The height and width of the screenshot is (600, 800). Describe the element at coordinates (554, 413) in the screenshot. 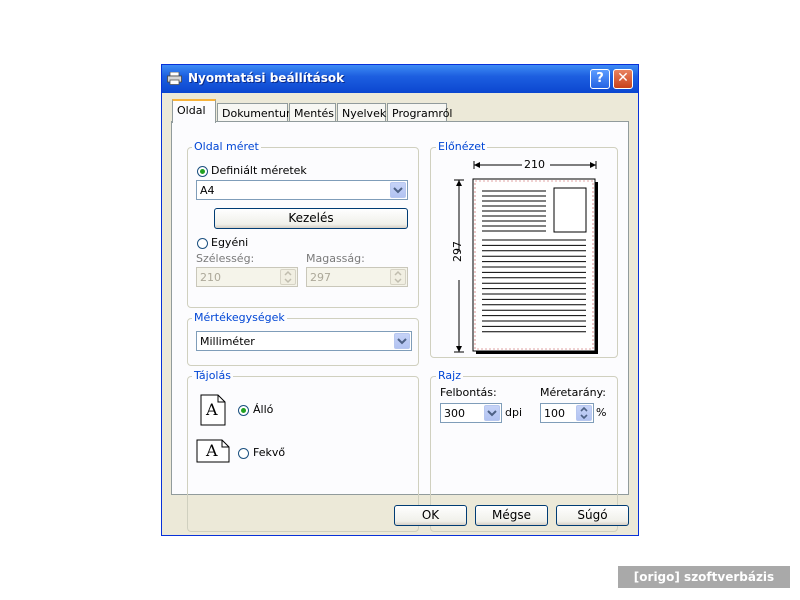

I see `scale-value: 100` at that location.